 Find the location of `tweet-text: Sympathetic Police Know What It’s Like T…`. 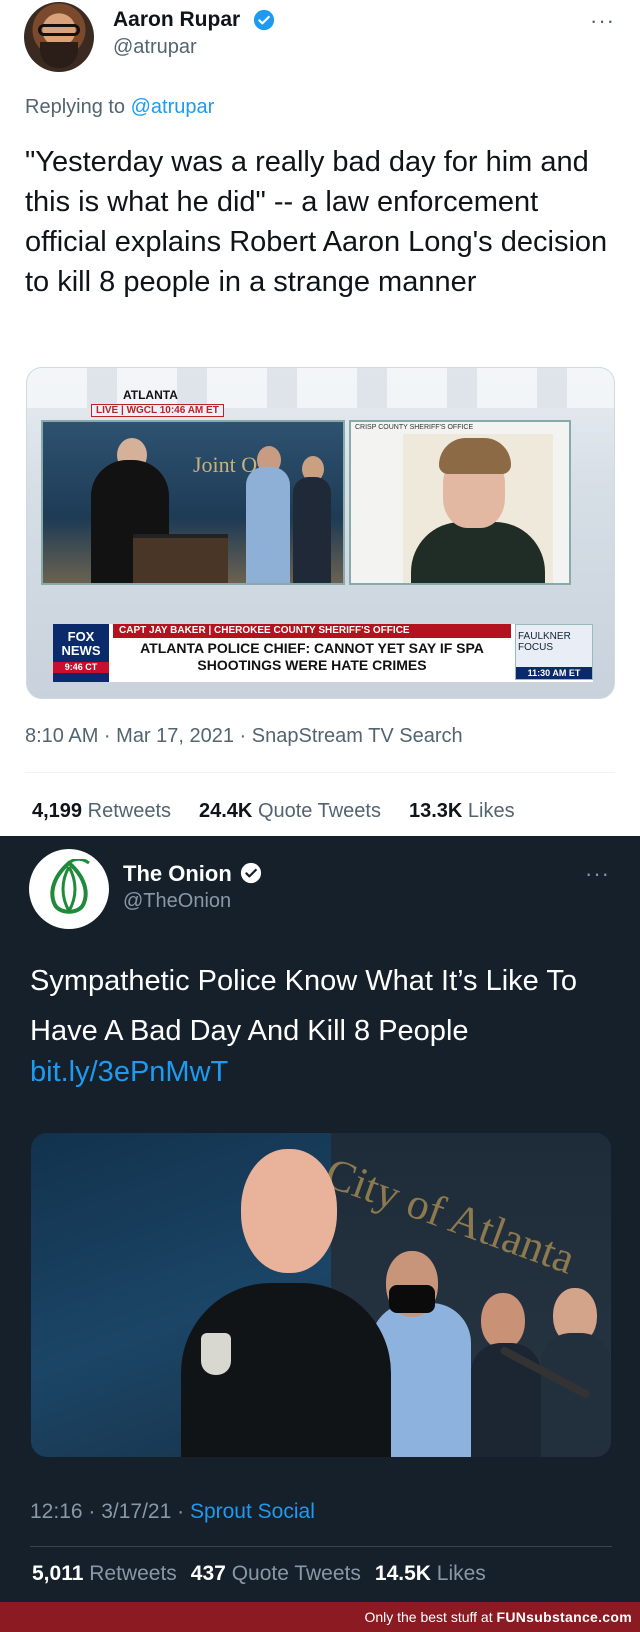

tweet-text: Sympathetic Police Know What It’s Like T… is located at coordinates (303, 1006).